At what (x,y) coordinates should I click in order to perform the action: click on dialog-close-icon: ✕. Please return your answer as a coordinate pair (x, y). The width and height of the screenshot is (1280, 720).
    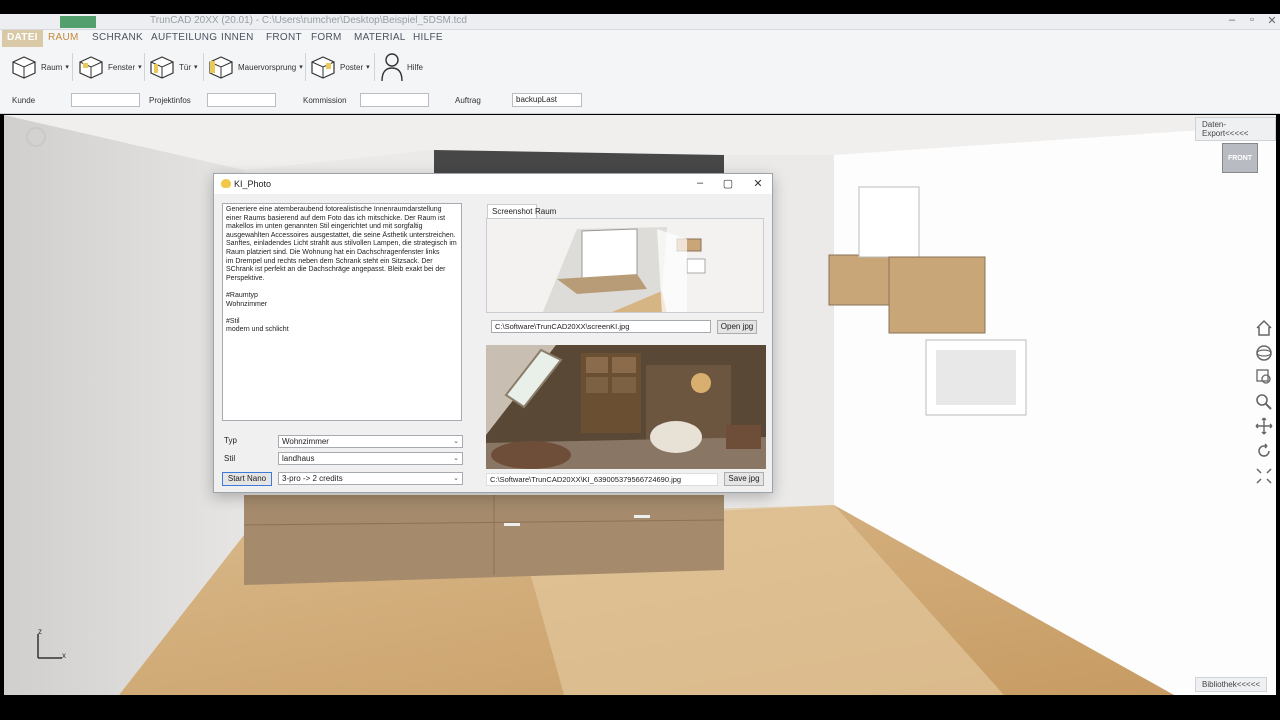
    Looking at the image, I should click on (758, 183).